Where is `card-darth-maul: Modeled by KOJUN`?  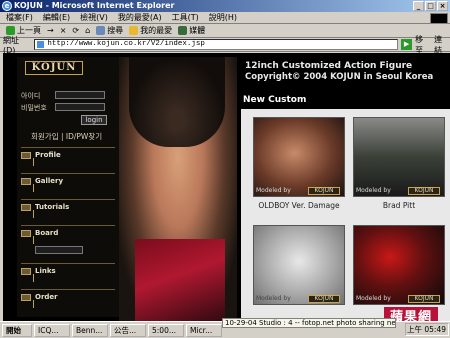
card-darth-maul: Modeled by KOJUN is located at coordinates (399, 265).